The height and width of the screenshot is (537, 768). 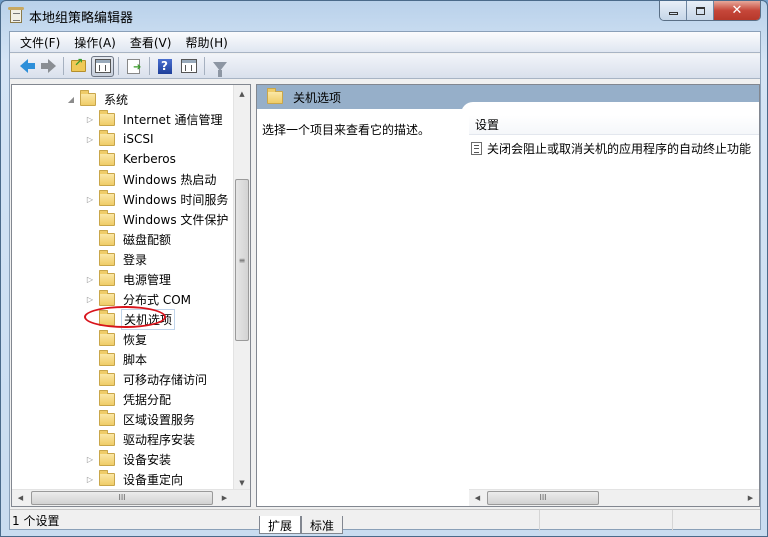 What do you see at coordinates (147, 459) in the screenshot?
I see `tree-item-label: 设备安装` at bounding box center [147, 459].